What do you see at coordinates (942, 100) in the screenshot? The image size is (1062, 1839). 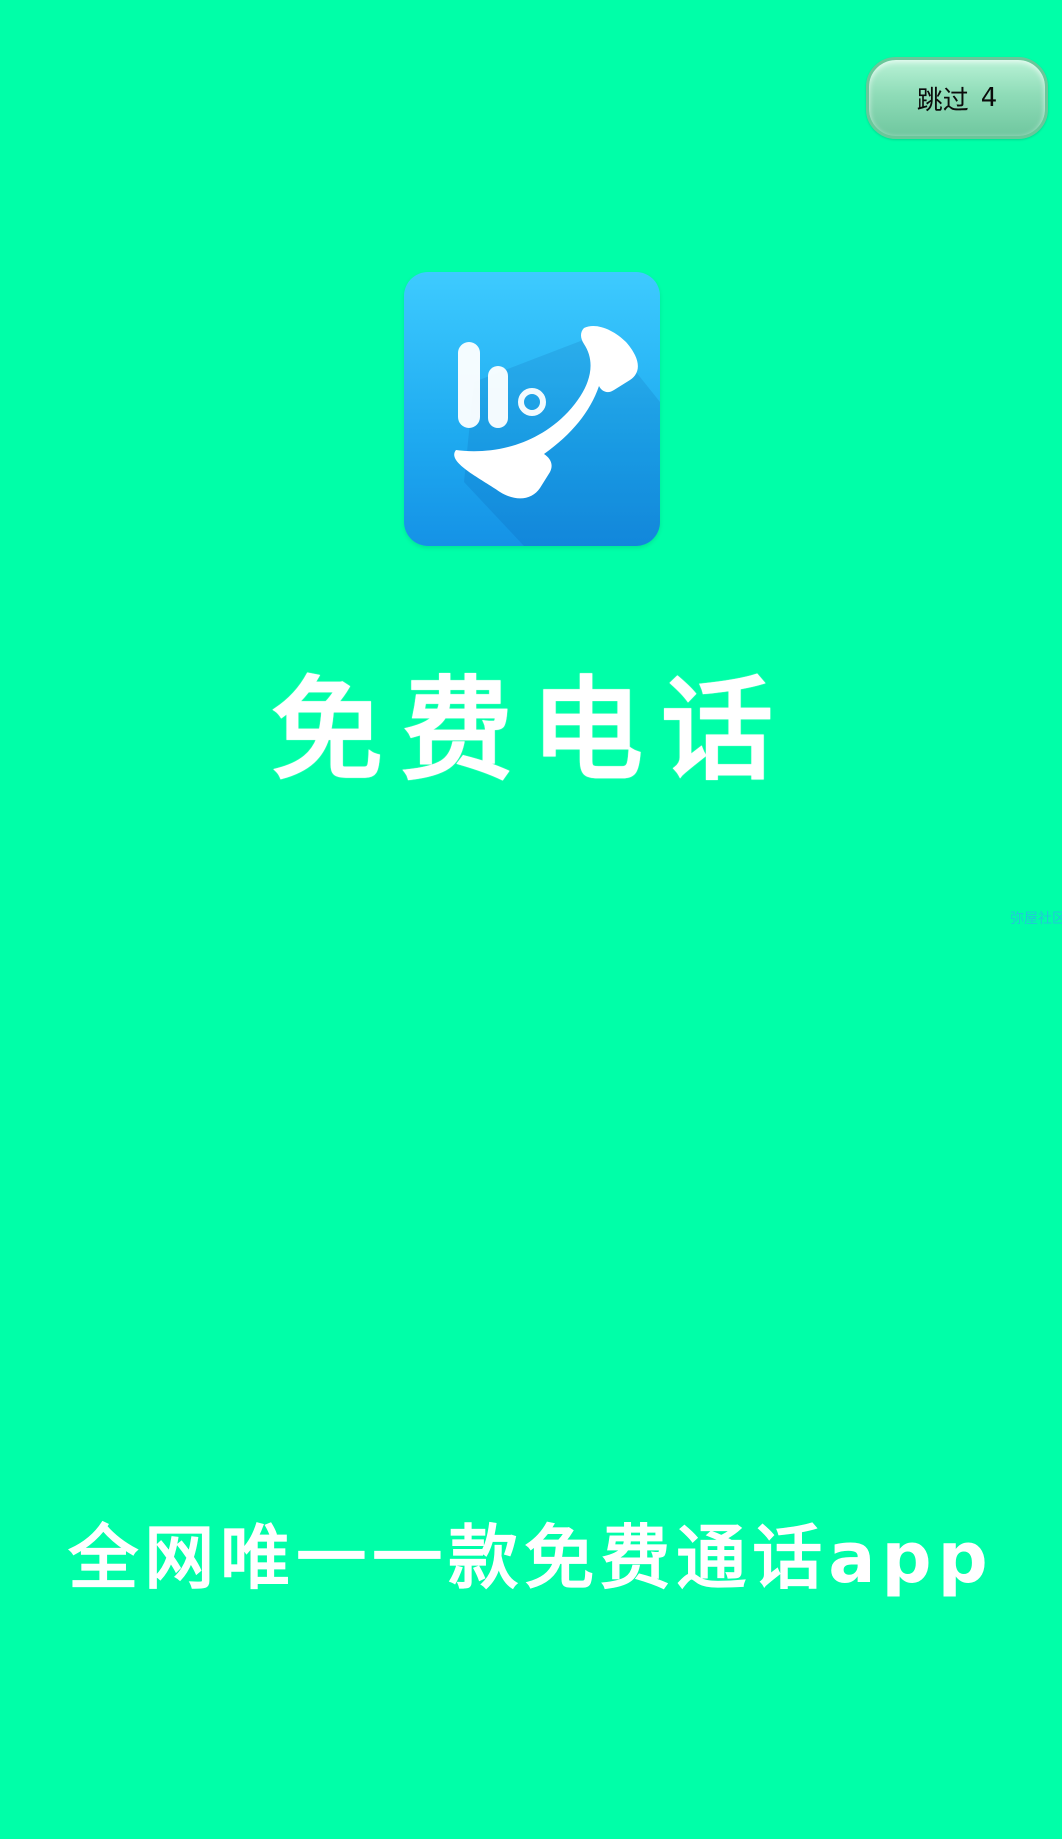 I see `skip-label: 跳过` at bounding box center [942, 100].